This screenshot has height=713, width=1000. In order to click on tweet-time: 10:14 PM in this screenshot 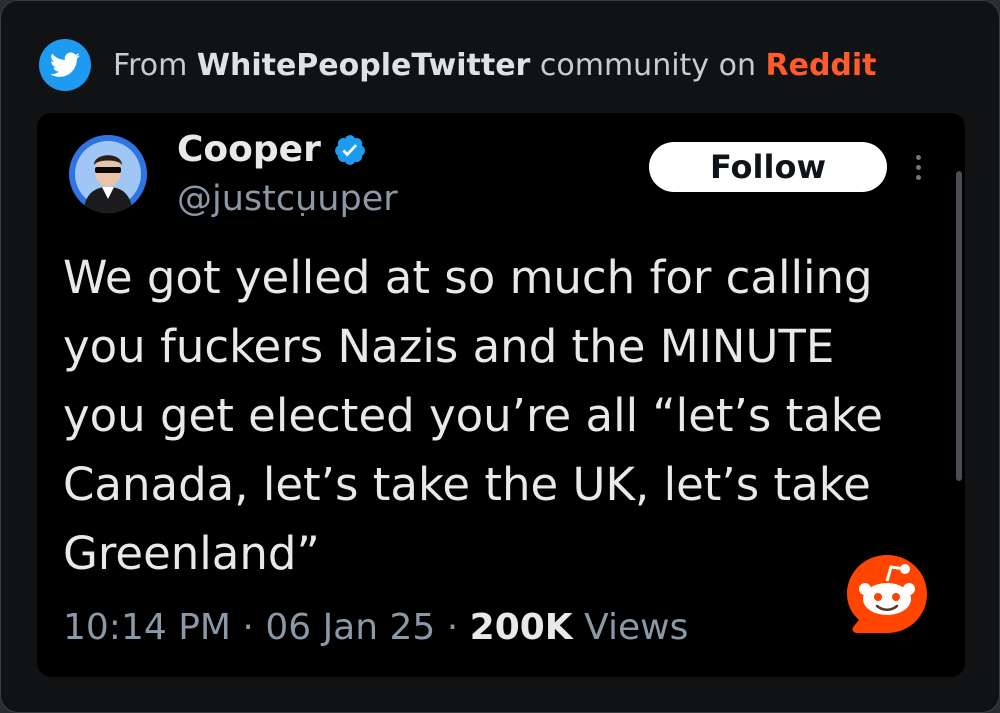, I will do `click(147, 627)`.